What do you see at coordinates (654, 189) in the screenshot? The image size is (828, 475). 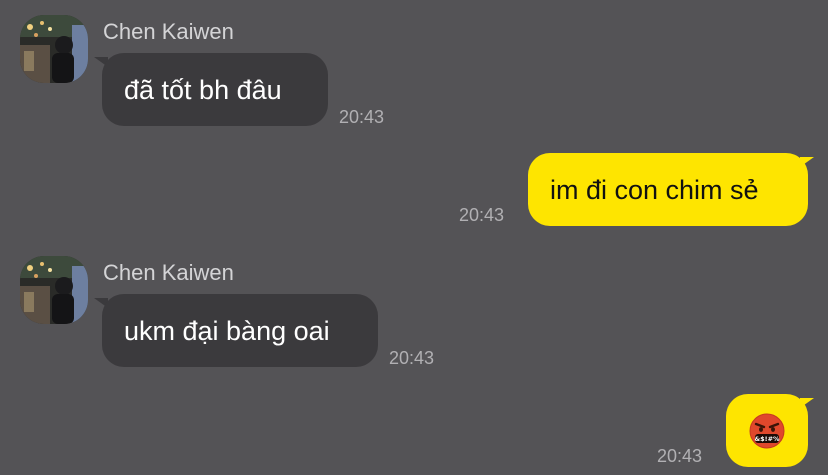 I see `message-text: im đi con chim sẻ` at bounding box center [654, 189].